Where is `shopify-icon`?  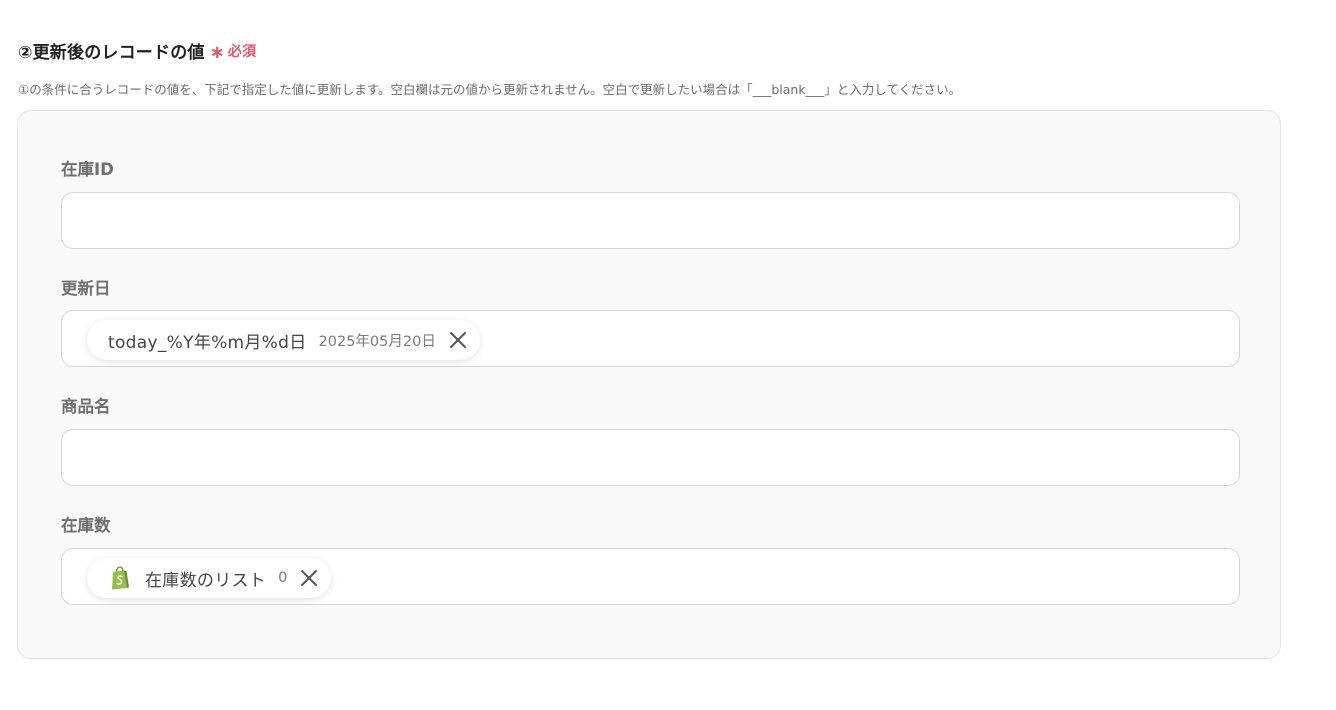
shopify-icon is located at coordinates (120, 578).